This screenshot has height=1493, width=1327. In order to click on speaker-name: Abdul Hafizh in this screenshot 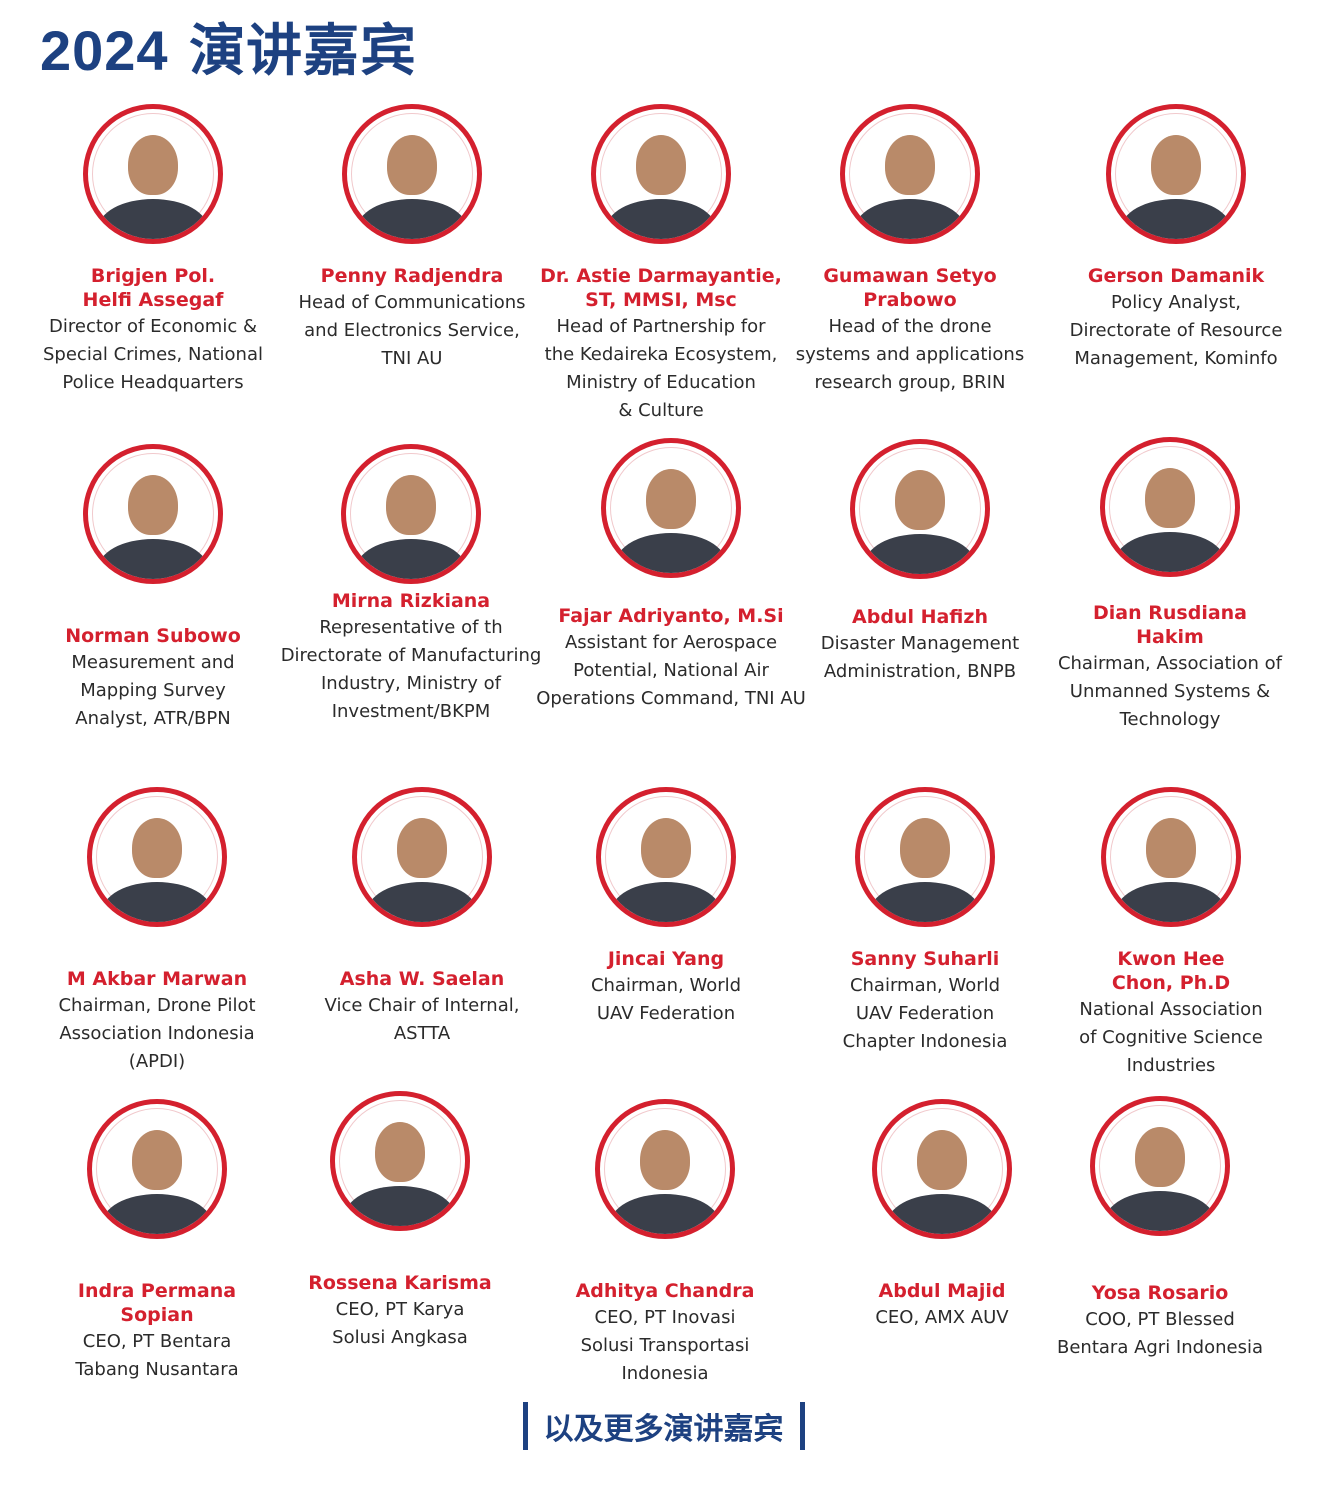, I will do `click(920, 617)`.